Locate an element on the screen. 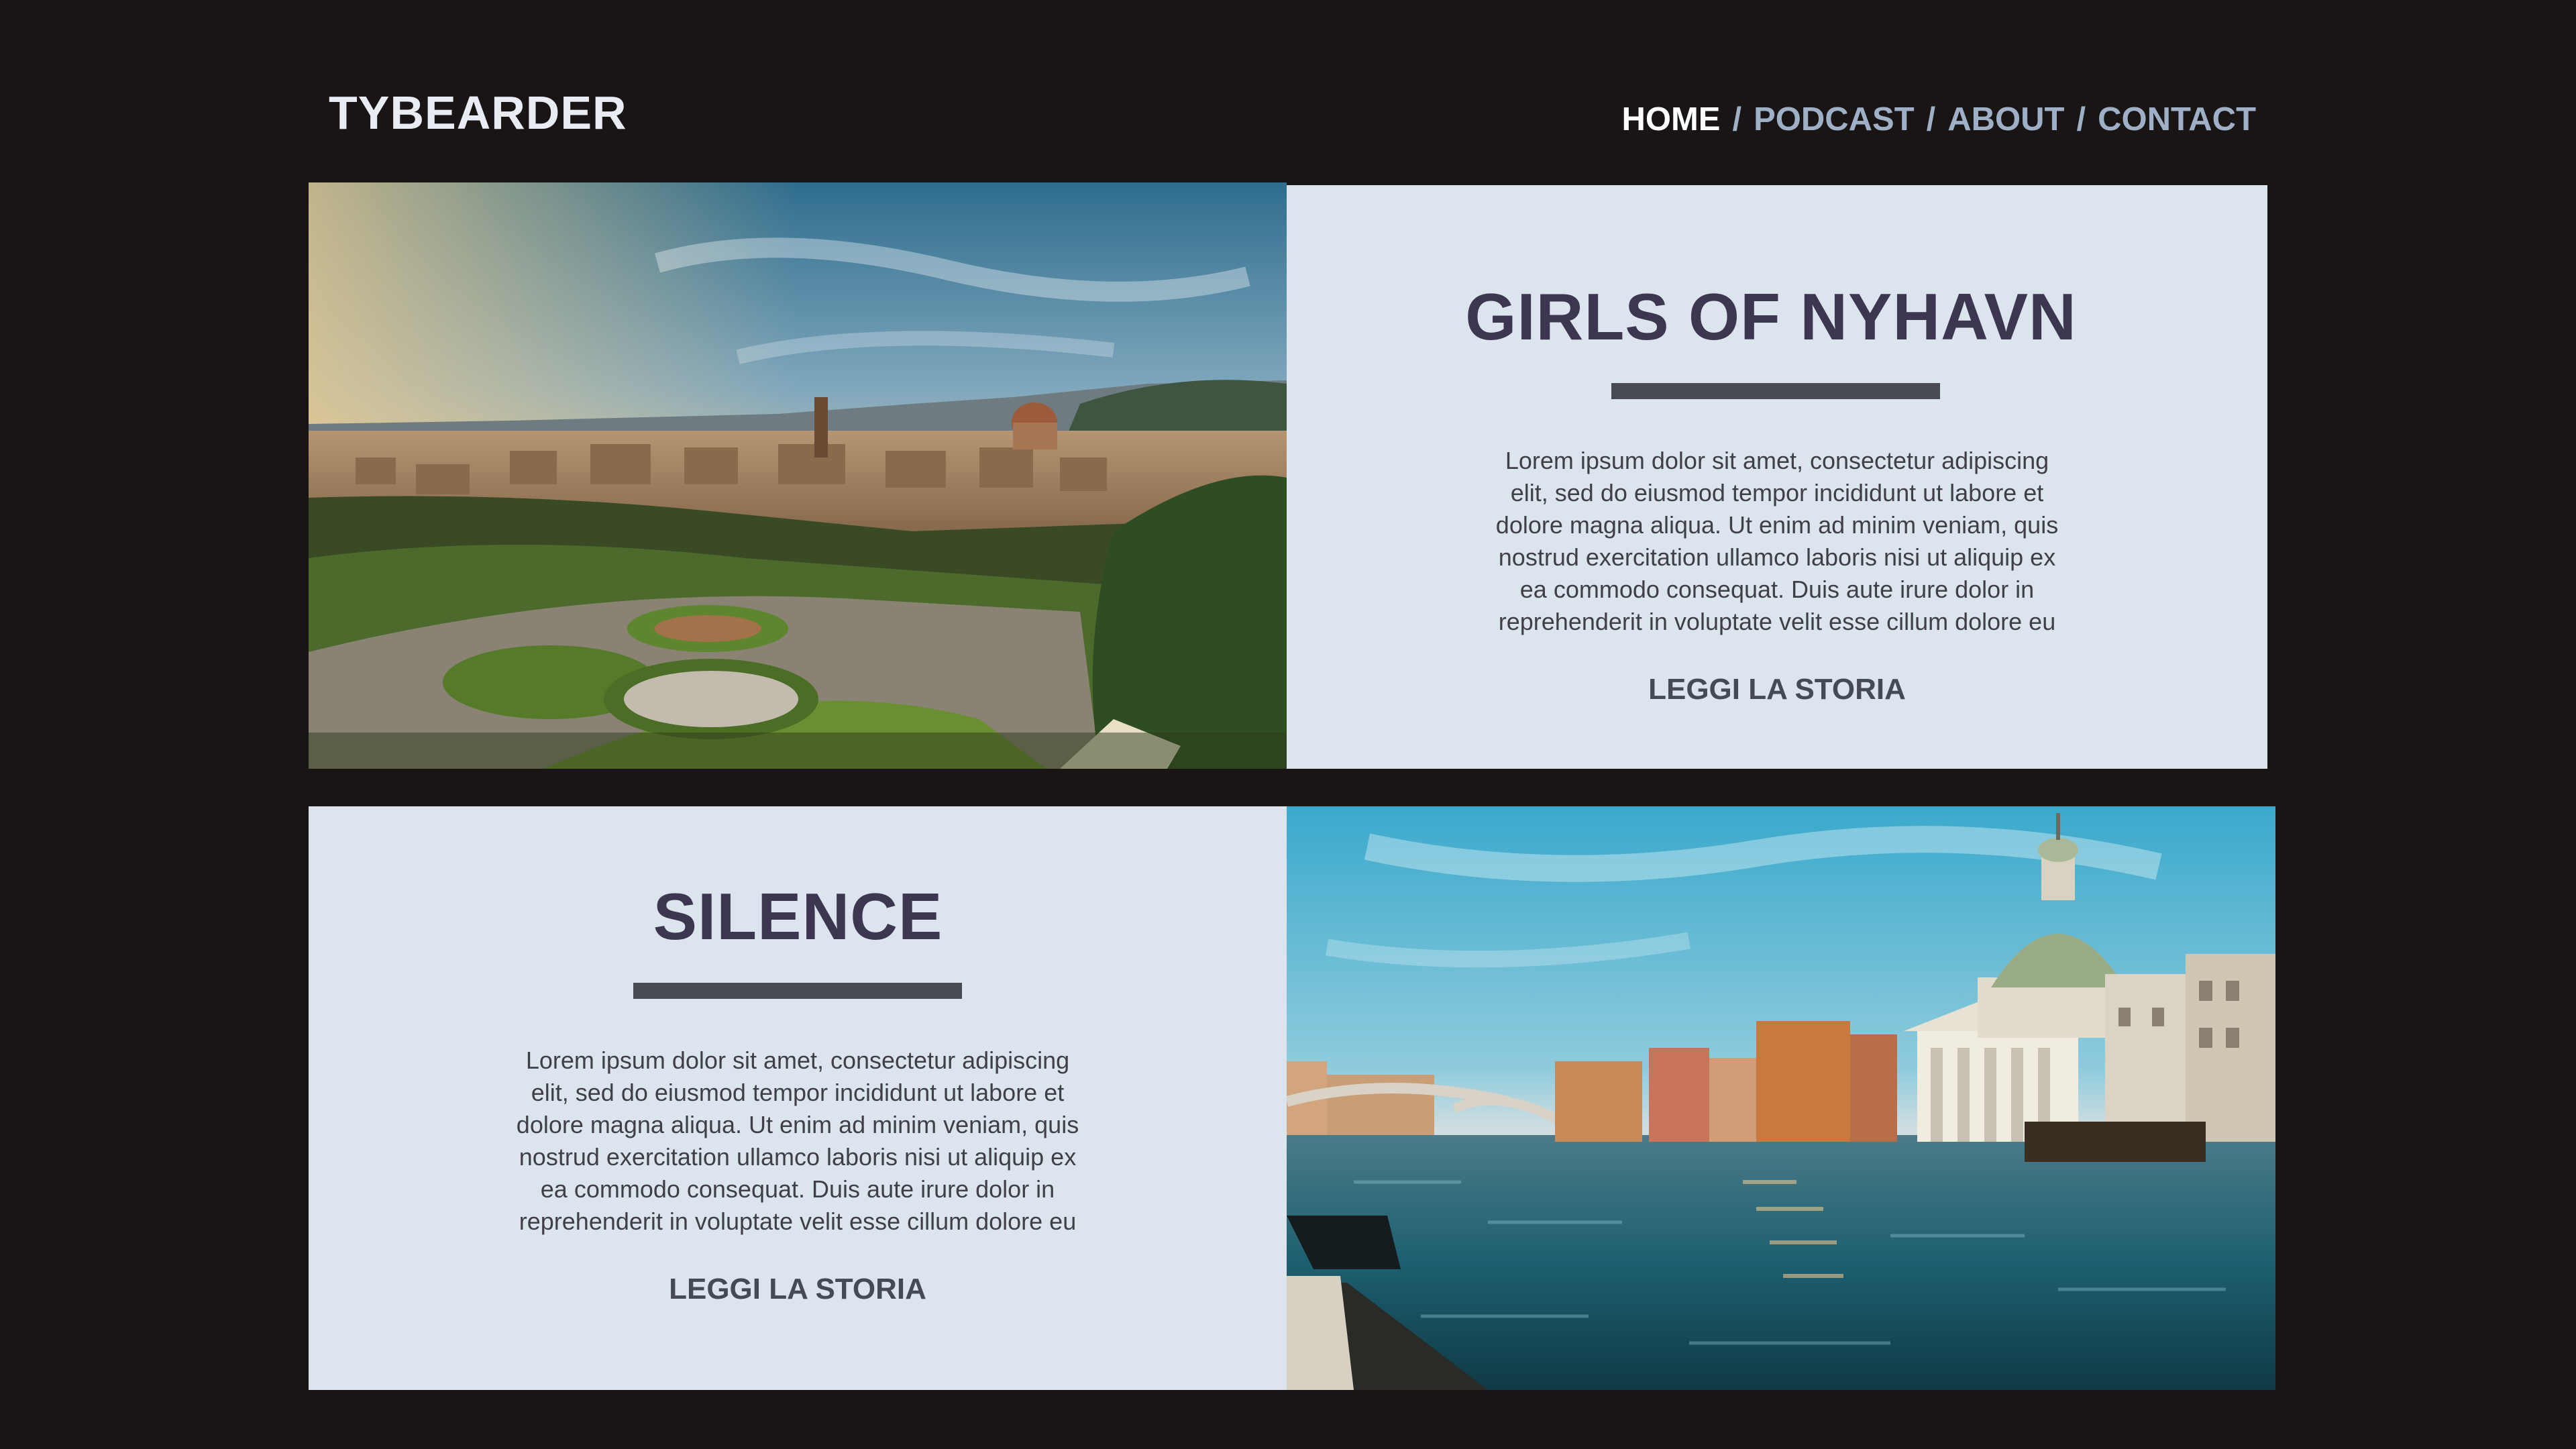  nav-podcast-link: PODCAST is located at coordinates (1834, 119).